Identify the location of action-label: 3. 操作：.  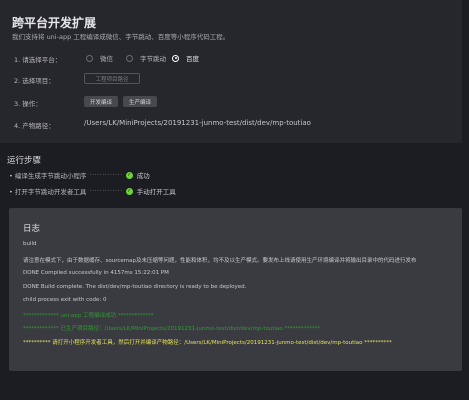
(28, 104).